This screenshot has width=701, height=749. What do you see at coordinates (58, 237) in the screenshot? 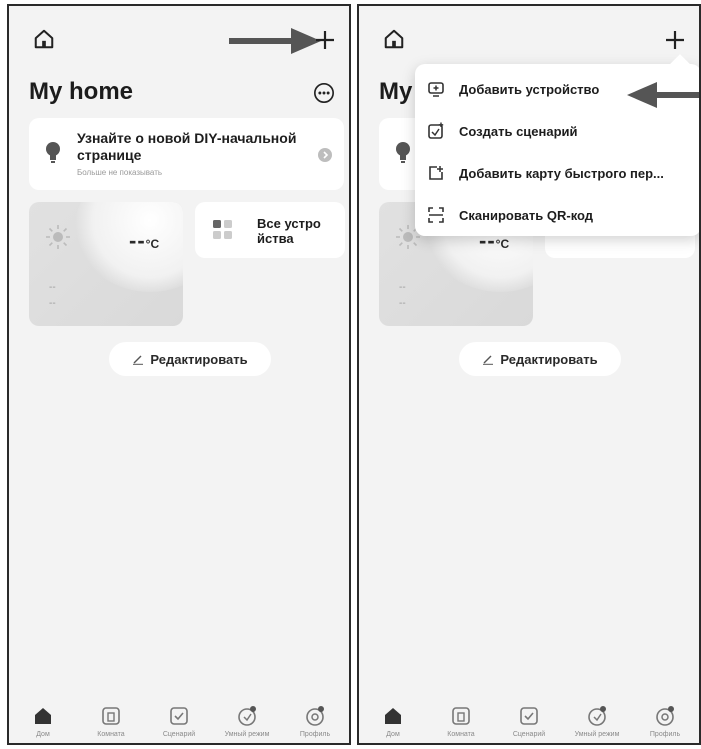
I see `sun-icon` at bounding box center [58, 237].